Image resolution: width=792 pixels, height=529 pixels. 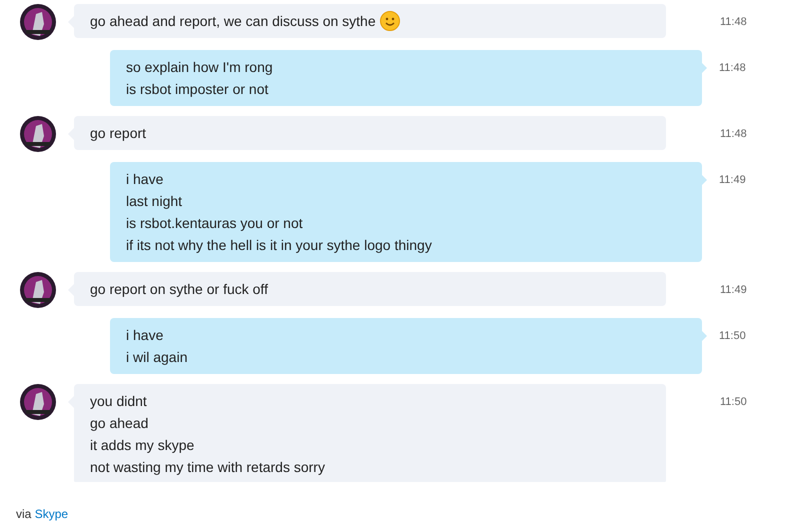 I want to click on message-text: it adds my skype, so click(x=142, y=445).